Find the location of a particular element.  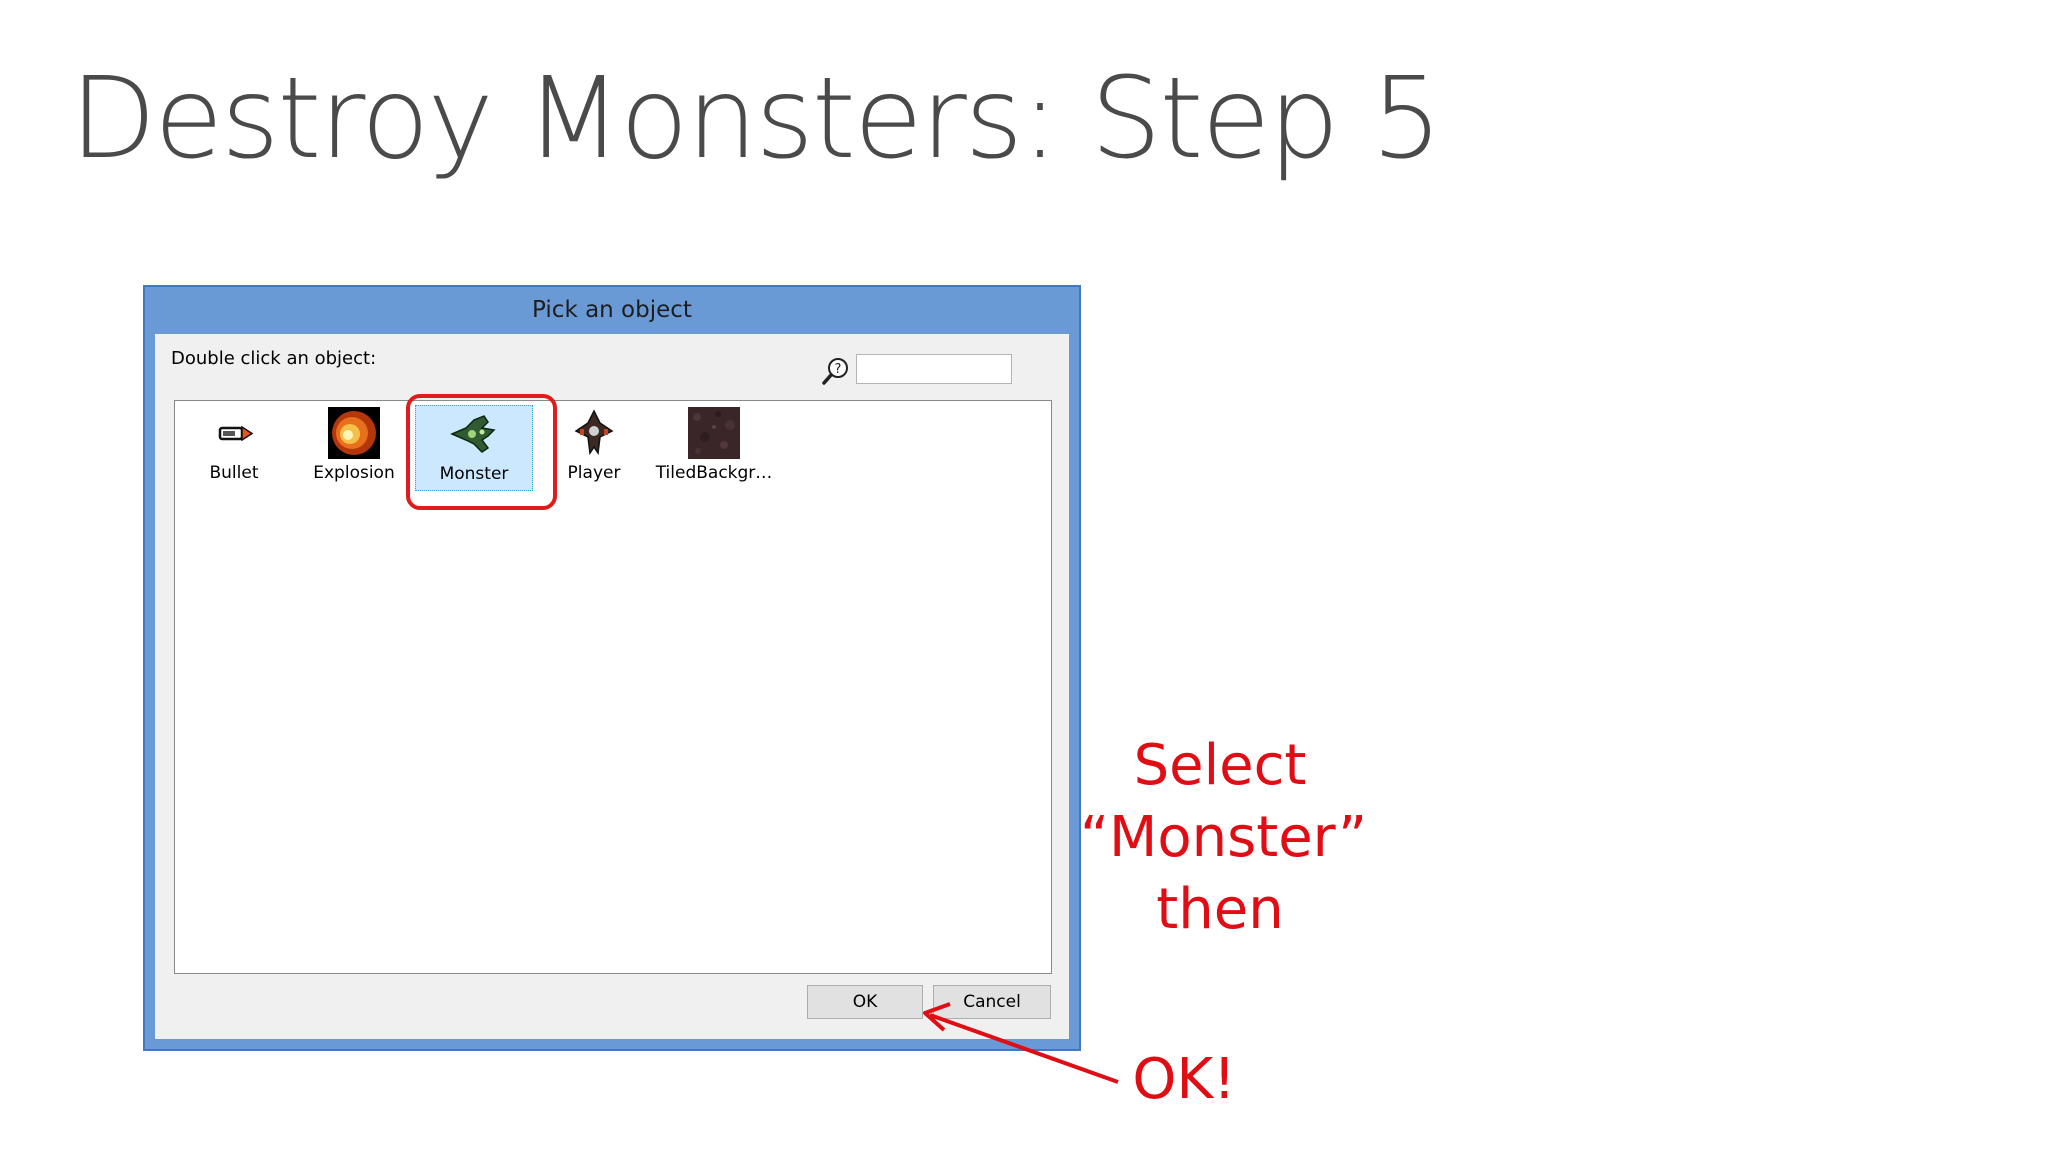

object-label: Explosion is located at coordinates (354, 473).